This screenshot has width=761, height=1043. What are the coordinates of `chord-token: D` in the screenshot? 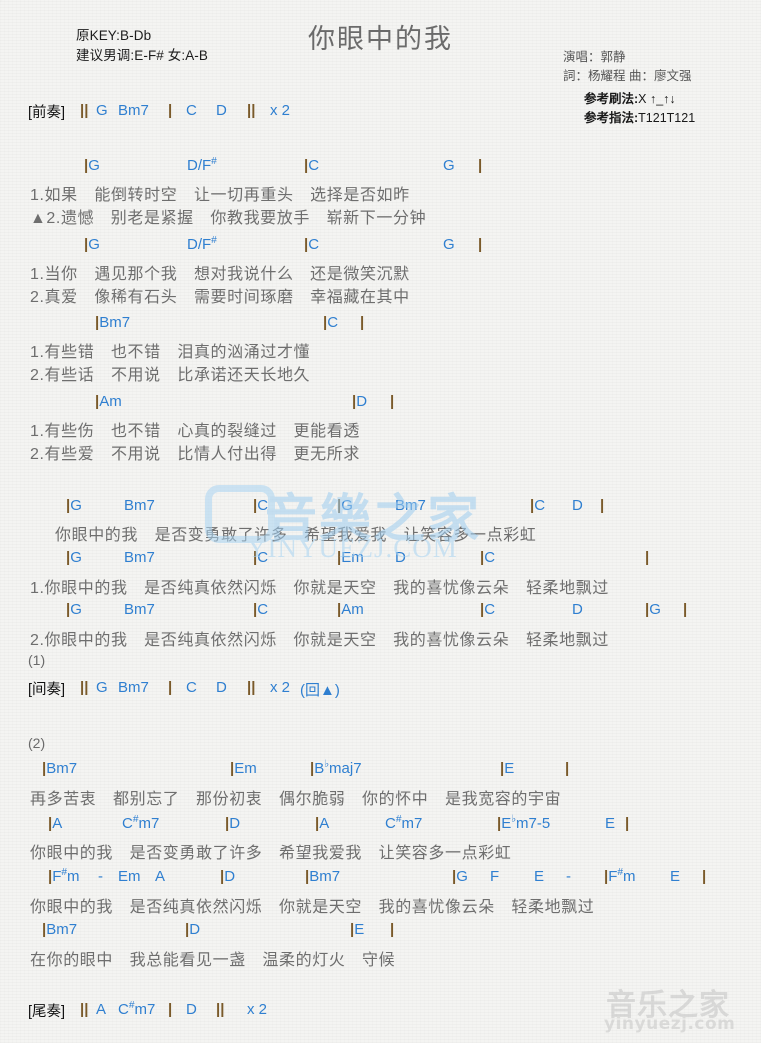 It's located at (221, 110).